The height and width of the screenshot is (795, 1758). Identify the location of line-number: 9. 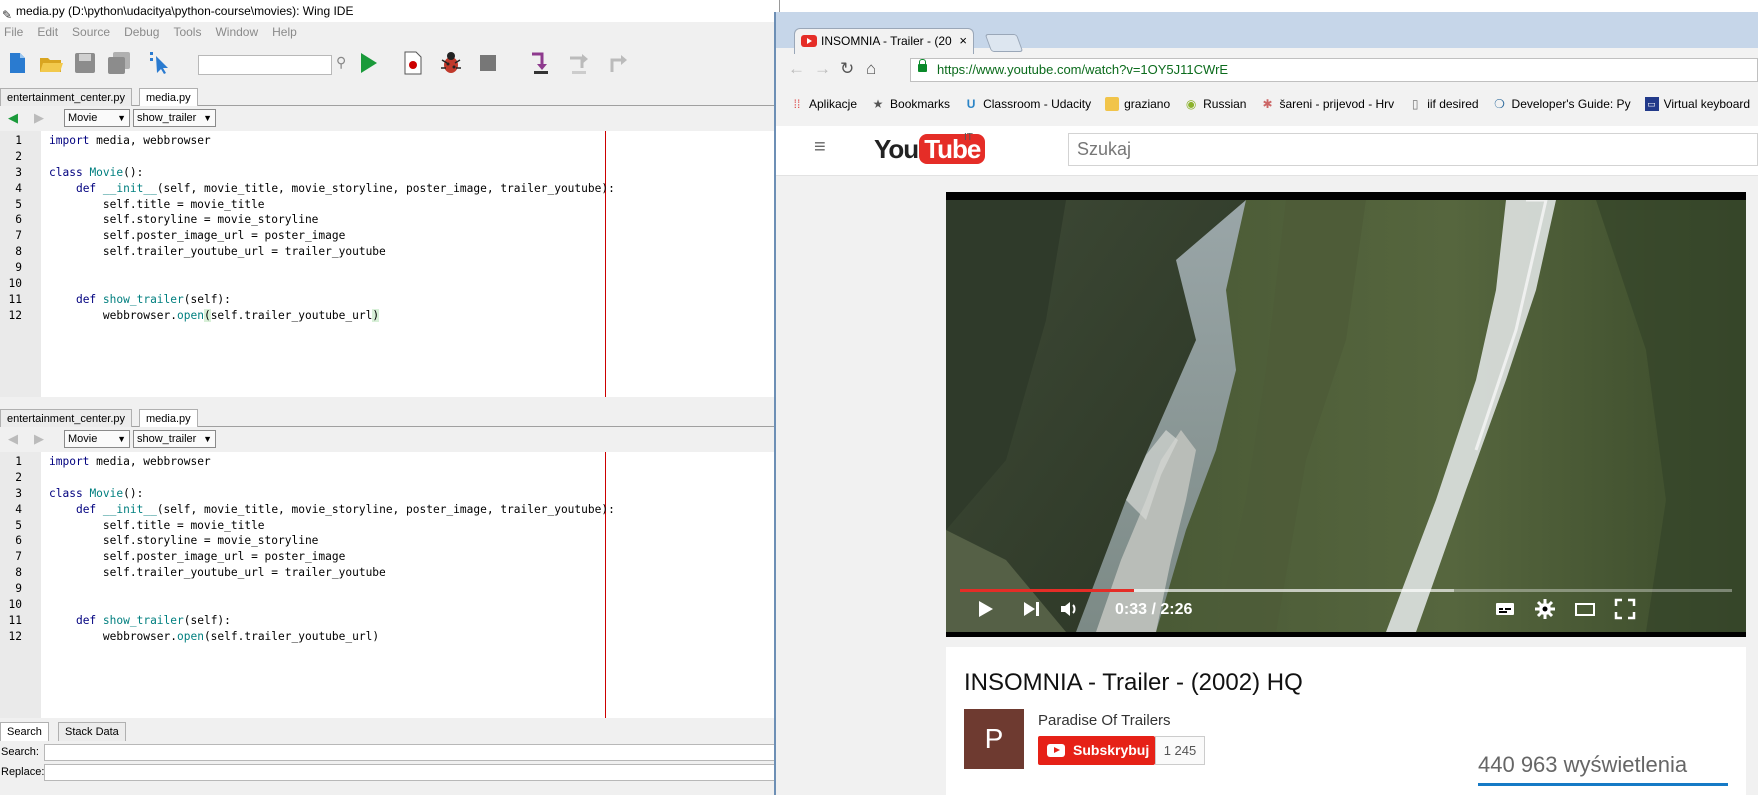
(18, 589).